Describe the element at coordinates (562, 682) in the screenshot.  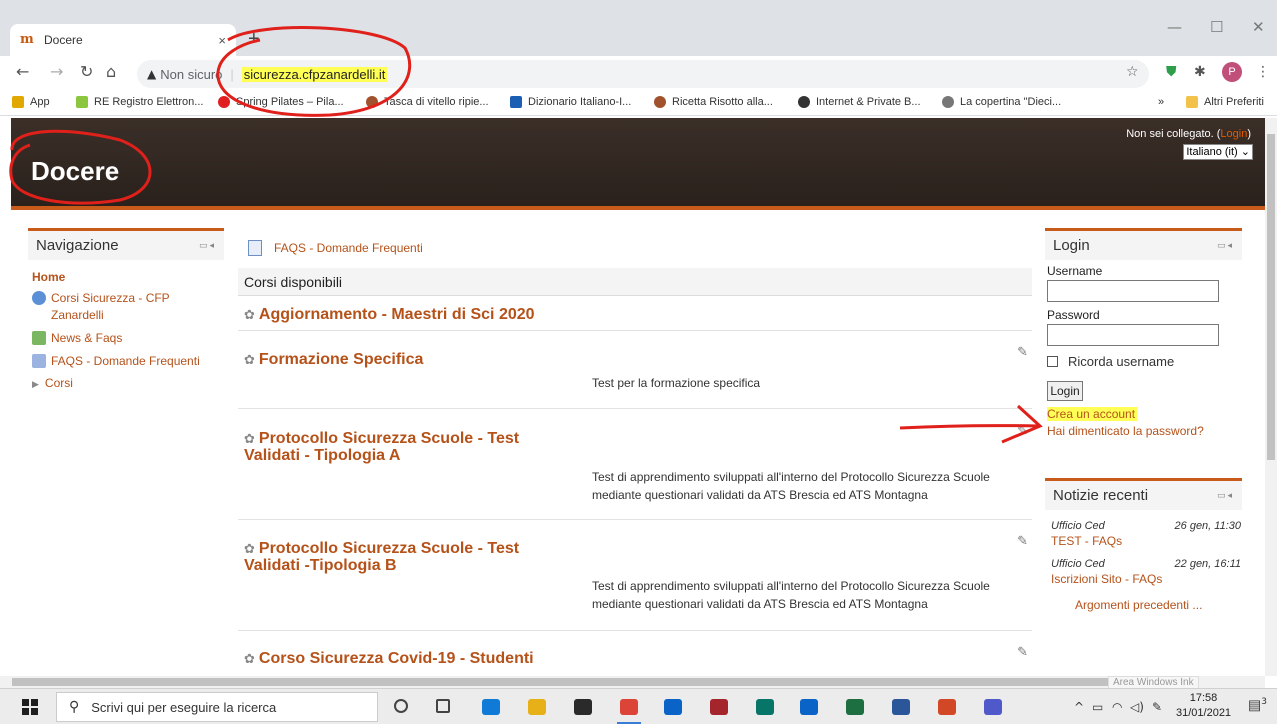
I see `horizontal-scroll-thumb` at that location.